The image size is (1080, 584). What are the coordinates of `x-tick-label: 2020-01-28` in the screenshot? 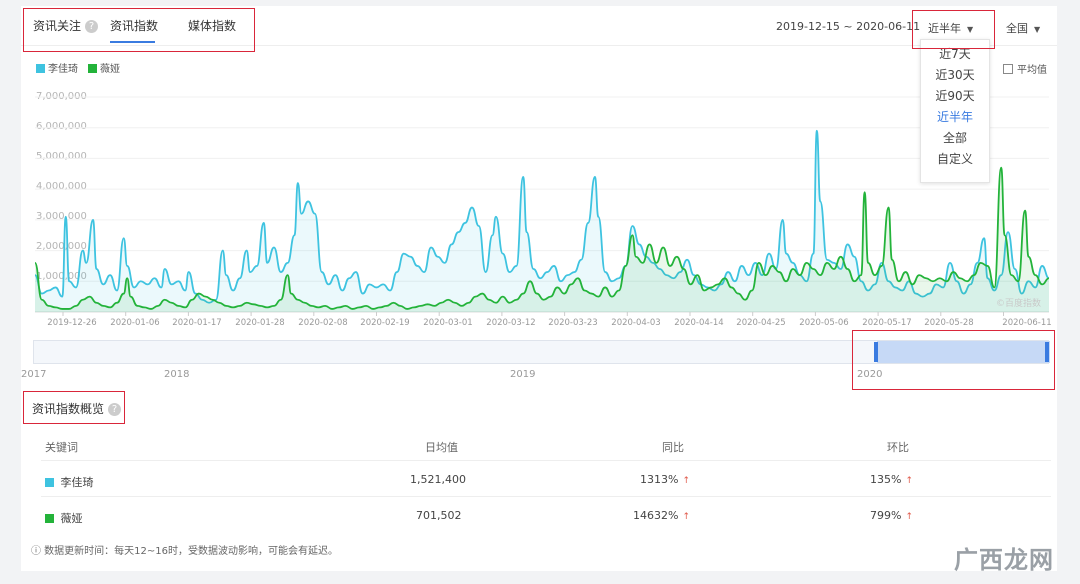 It's located at (260, 323).